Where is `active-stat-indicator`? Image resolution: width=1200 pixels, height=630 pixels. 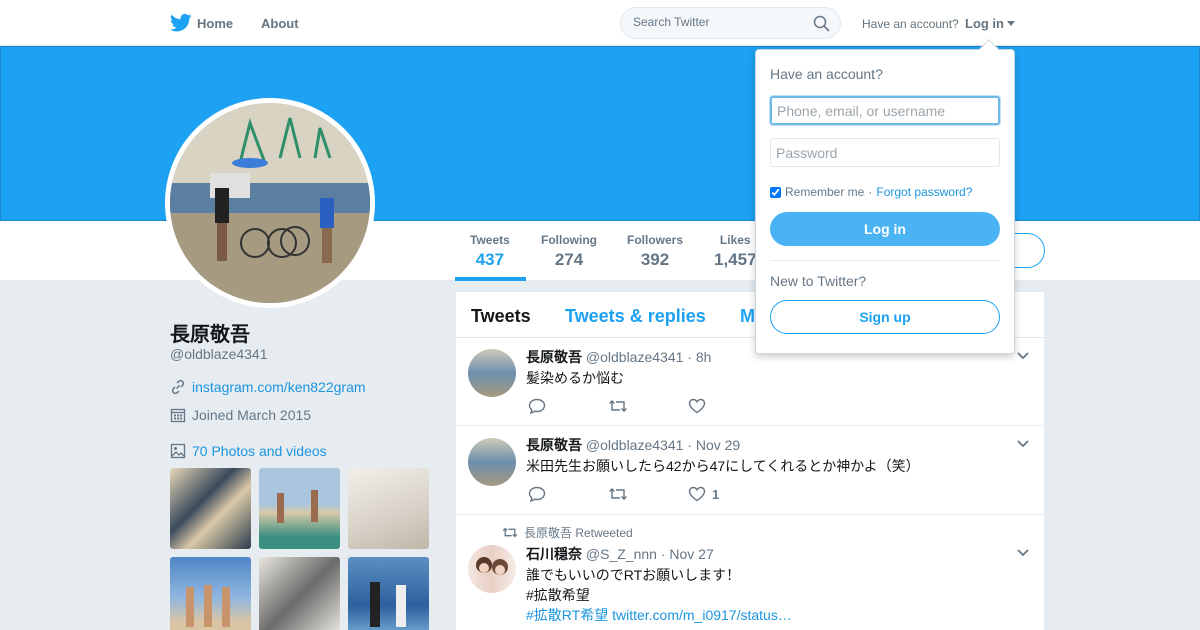 active-stat-indicator is located at coordinates (490, 279).